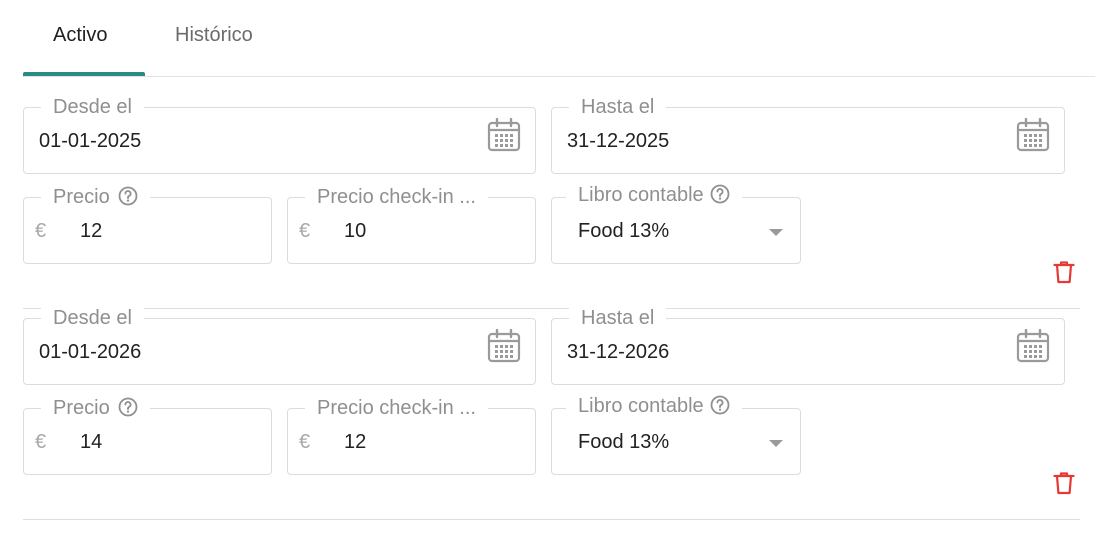  Describe the element at coordinates (279, 346) in the screenshot. I see `from-date-field: Desde el 01-01-2026` at that location.